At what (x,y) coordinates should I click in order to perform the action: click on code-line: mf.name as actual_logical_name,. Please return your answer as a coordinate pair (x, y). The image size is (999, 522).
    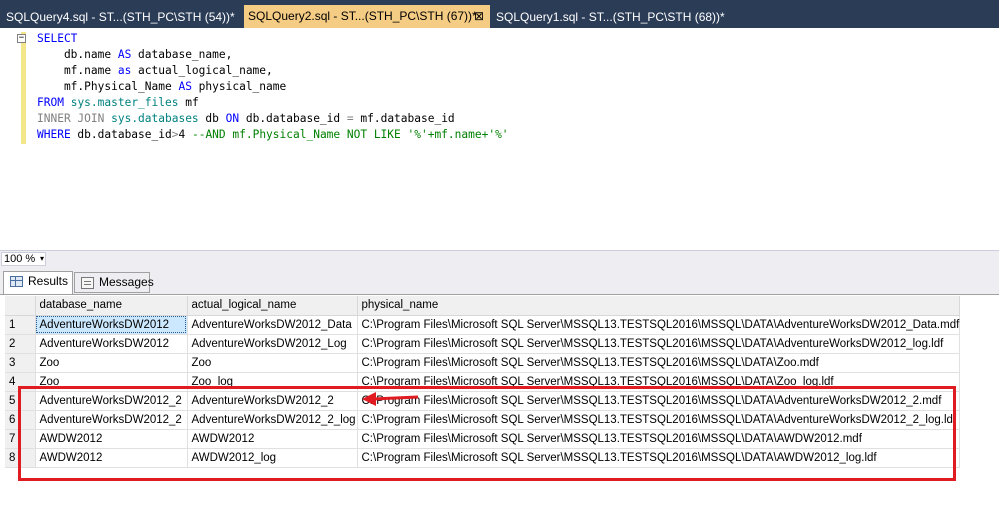
    Looking at the image, I should click on (273, 71).